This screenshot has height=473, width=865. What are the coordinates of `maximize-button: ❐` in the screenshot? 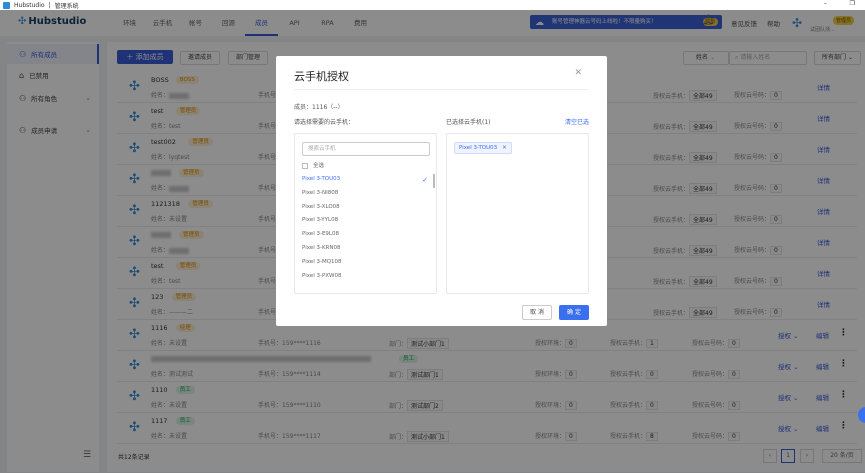 It's located at (852, 3).